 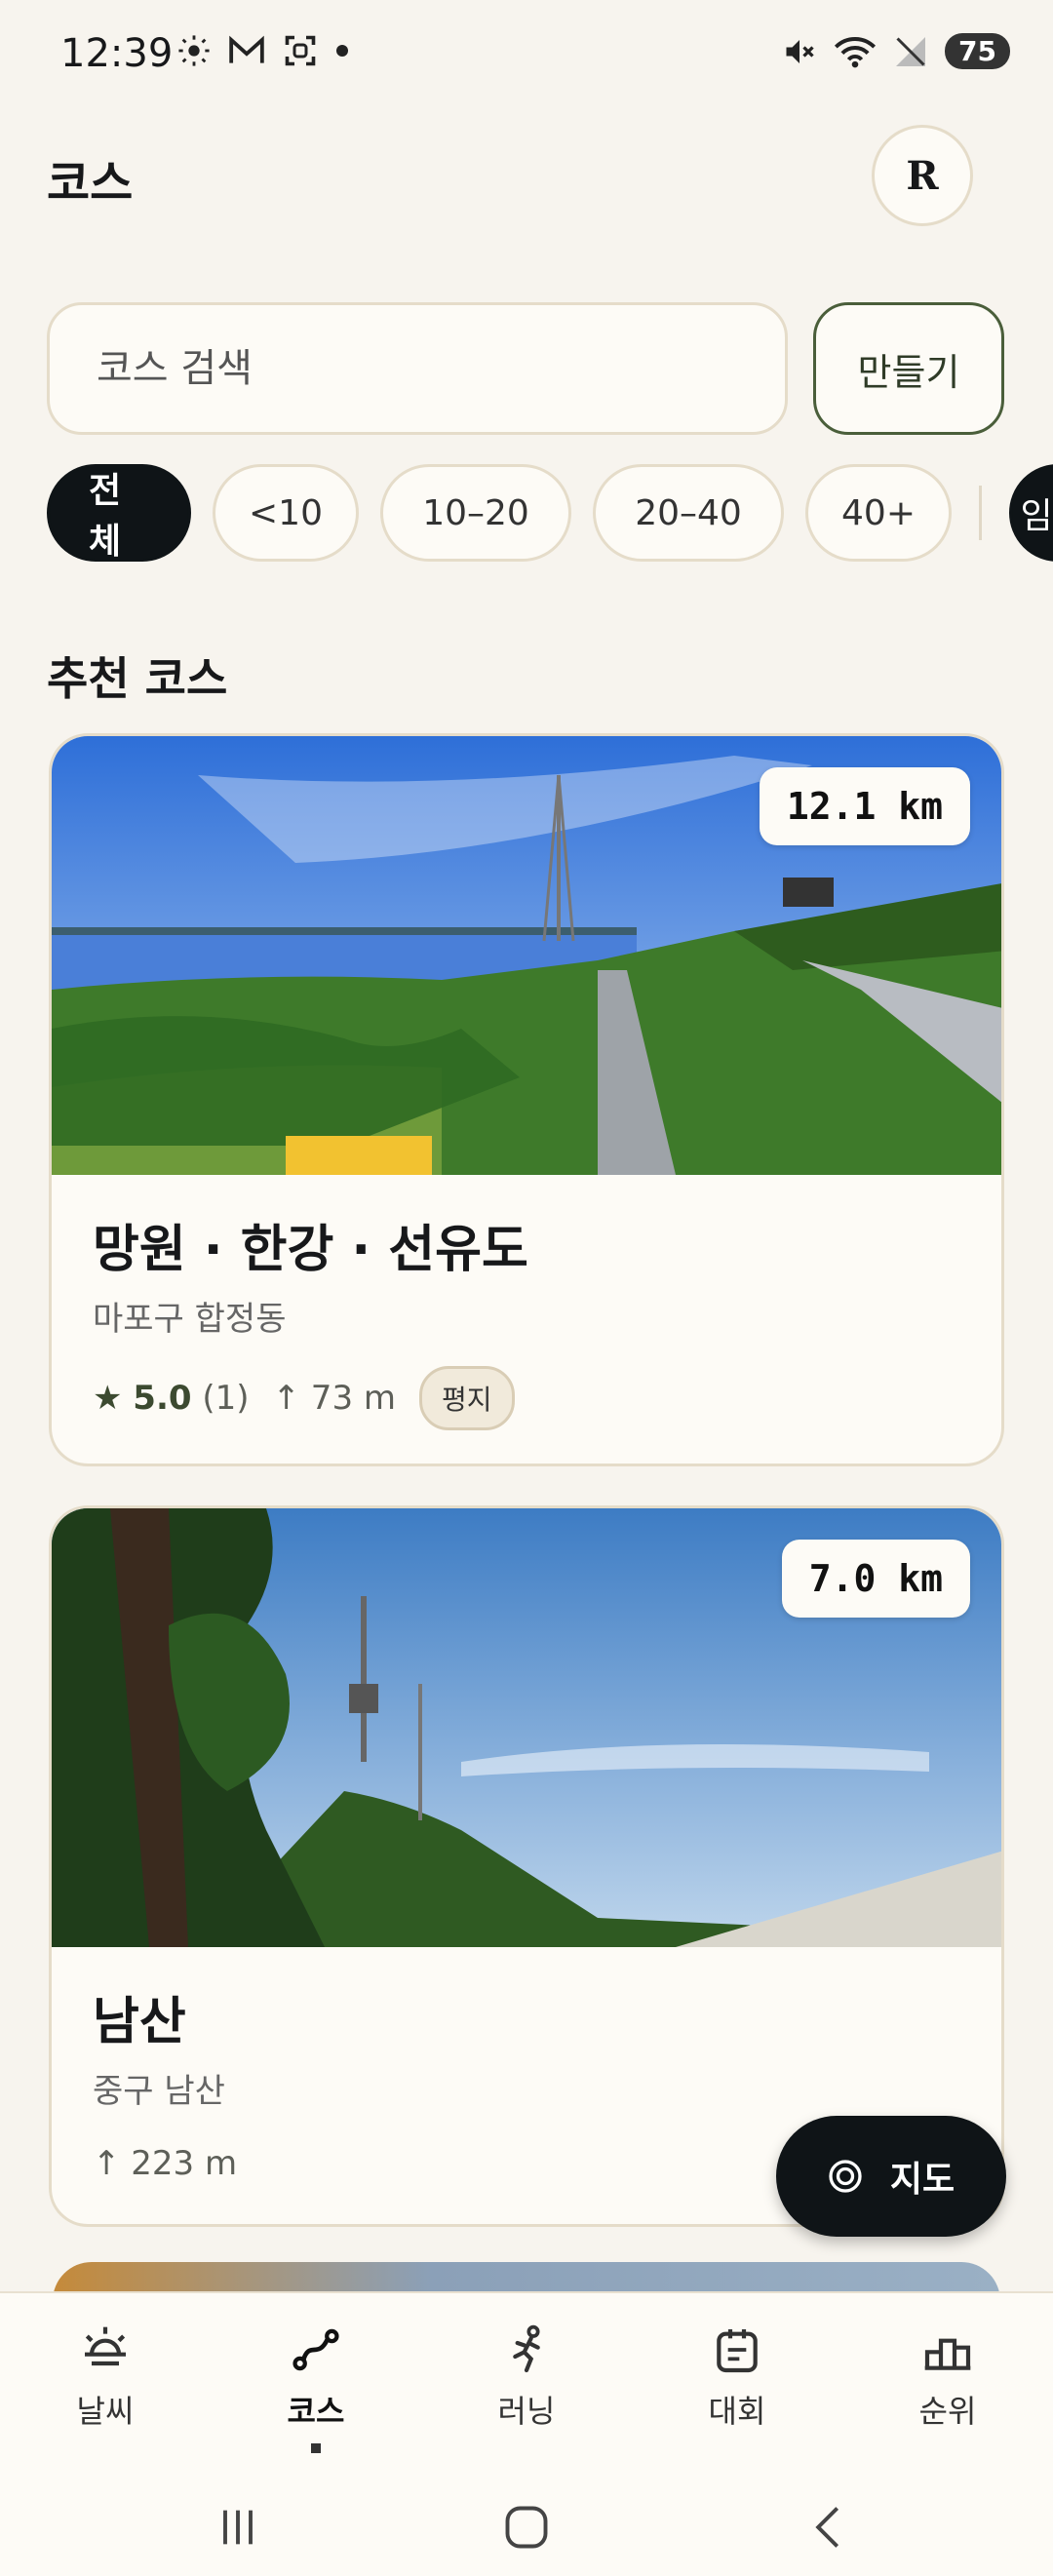 I want to click on course-title: 망원 · 한강 · 선유도, so click(x=310, y=1250).